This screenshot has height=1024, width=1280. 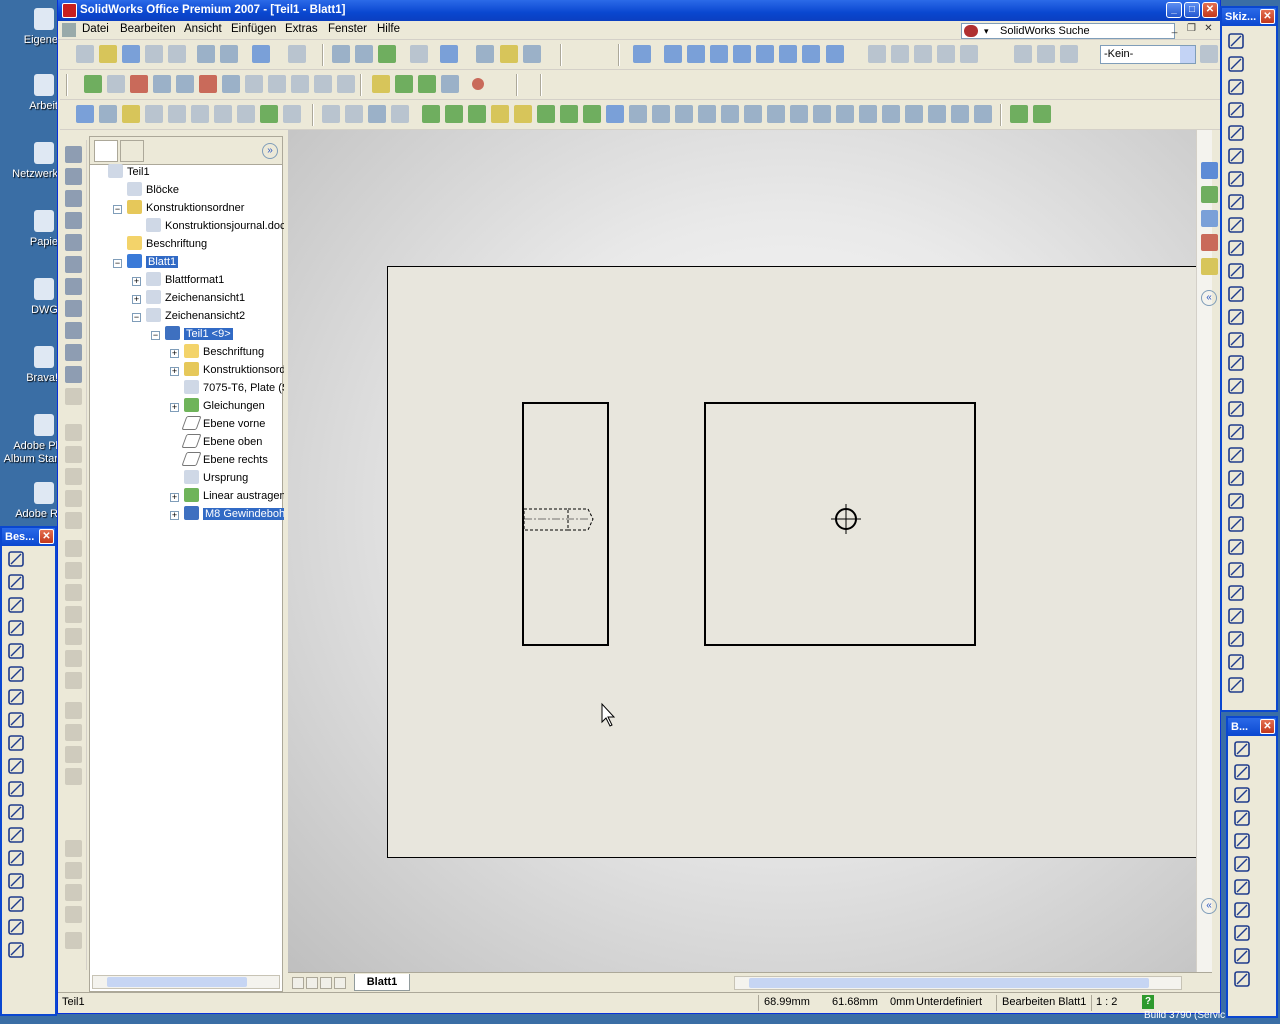 I want to click on filter-notes-icon, so click(x=638, y=114).